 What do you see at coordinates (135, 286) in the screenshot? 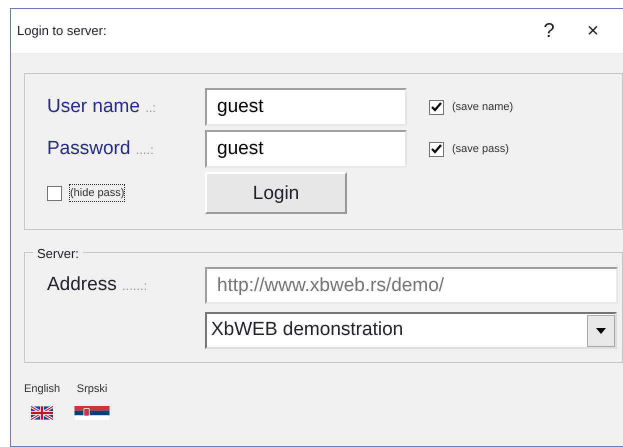
I see `label-dots: ......:` at bounding box center [135, 286].